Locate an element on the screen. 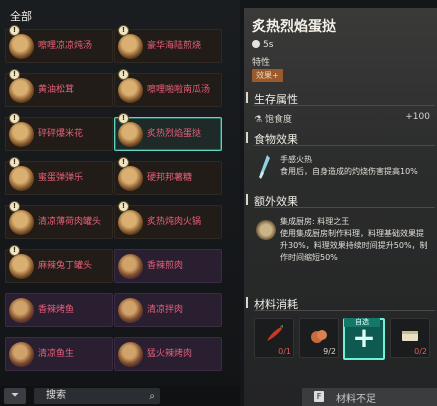 Image resolution: width=437 pixels, height=406 pixels. filter-icon: ⏷ is located at coordinates (15, 395).